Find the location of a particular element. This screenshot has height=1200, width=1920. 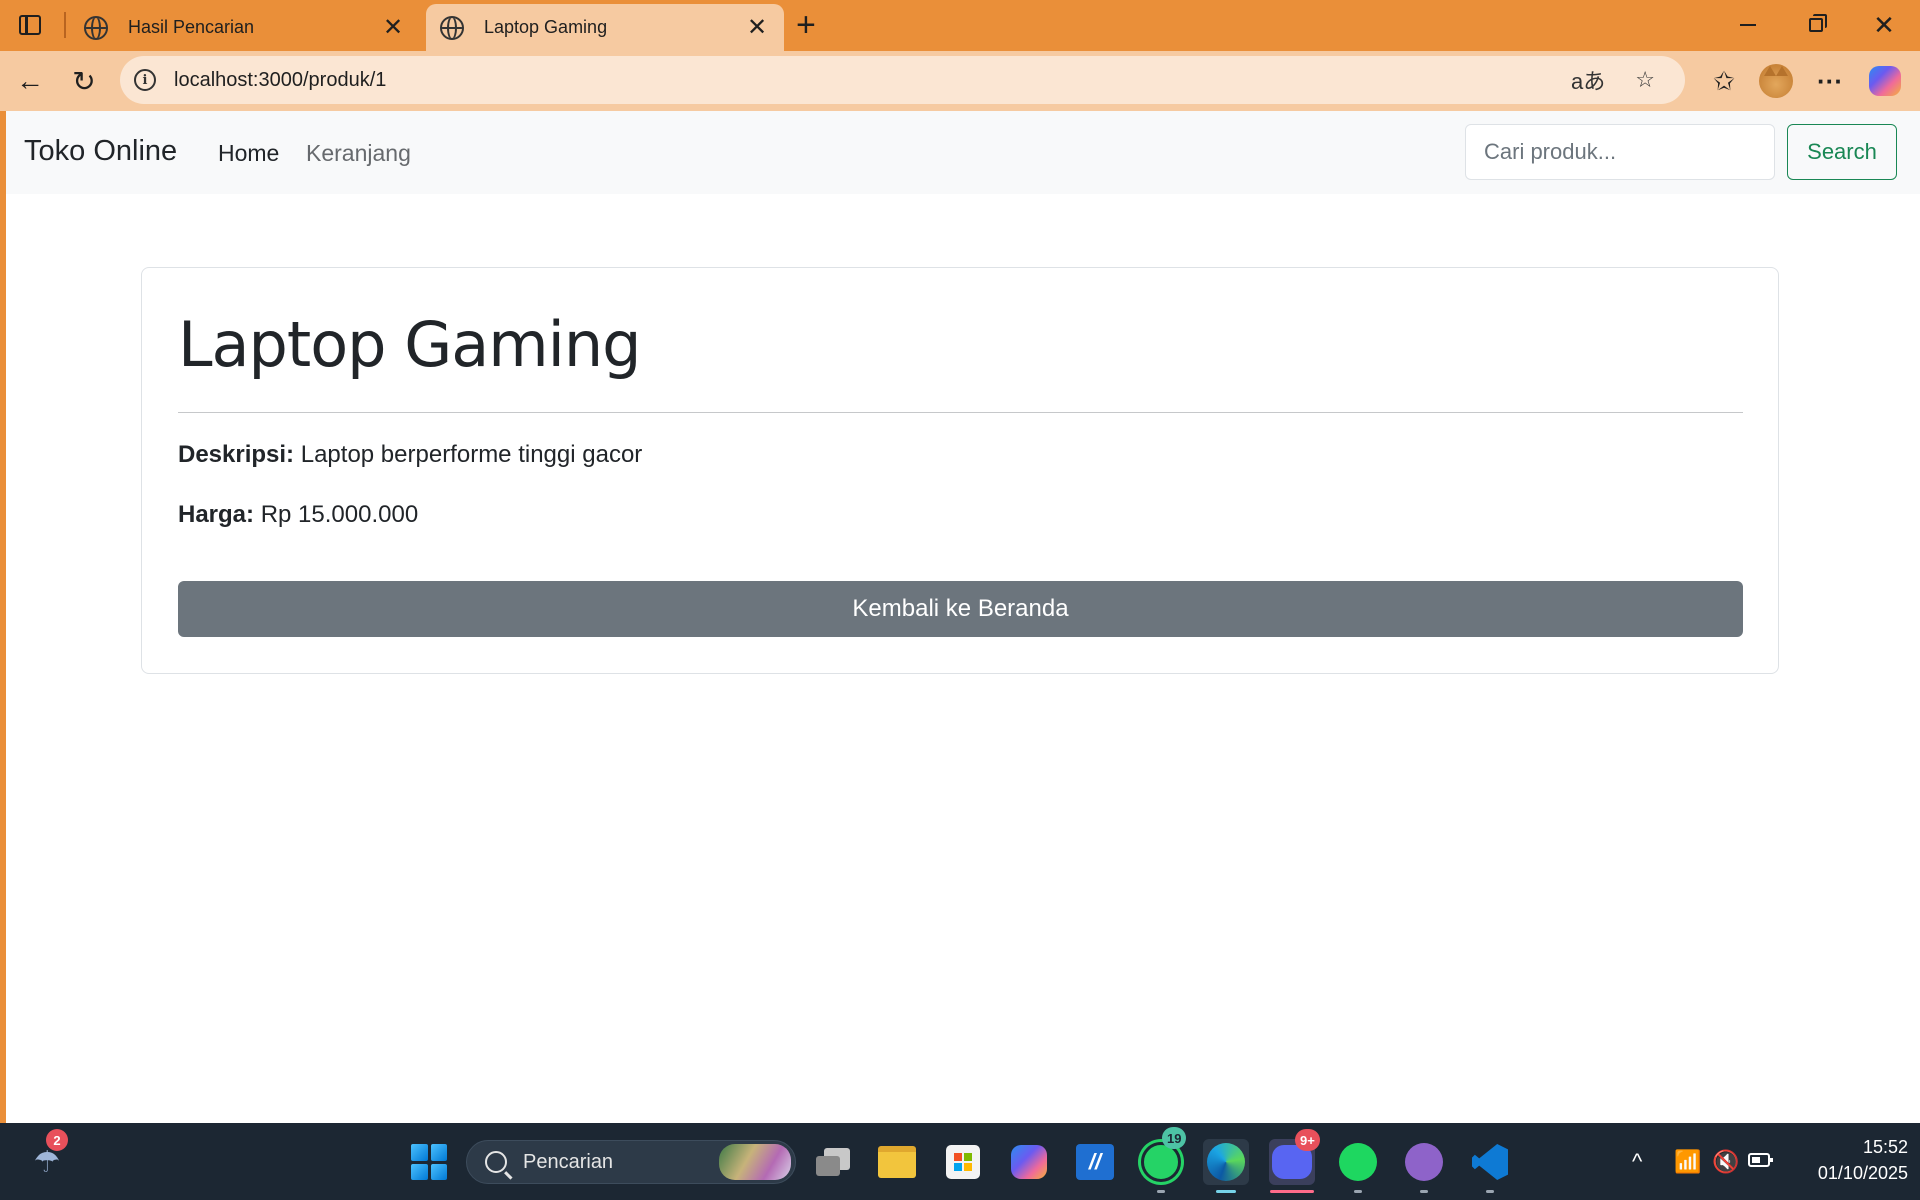

store-icon is located at coordinates (963, 1162).